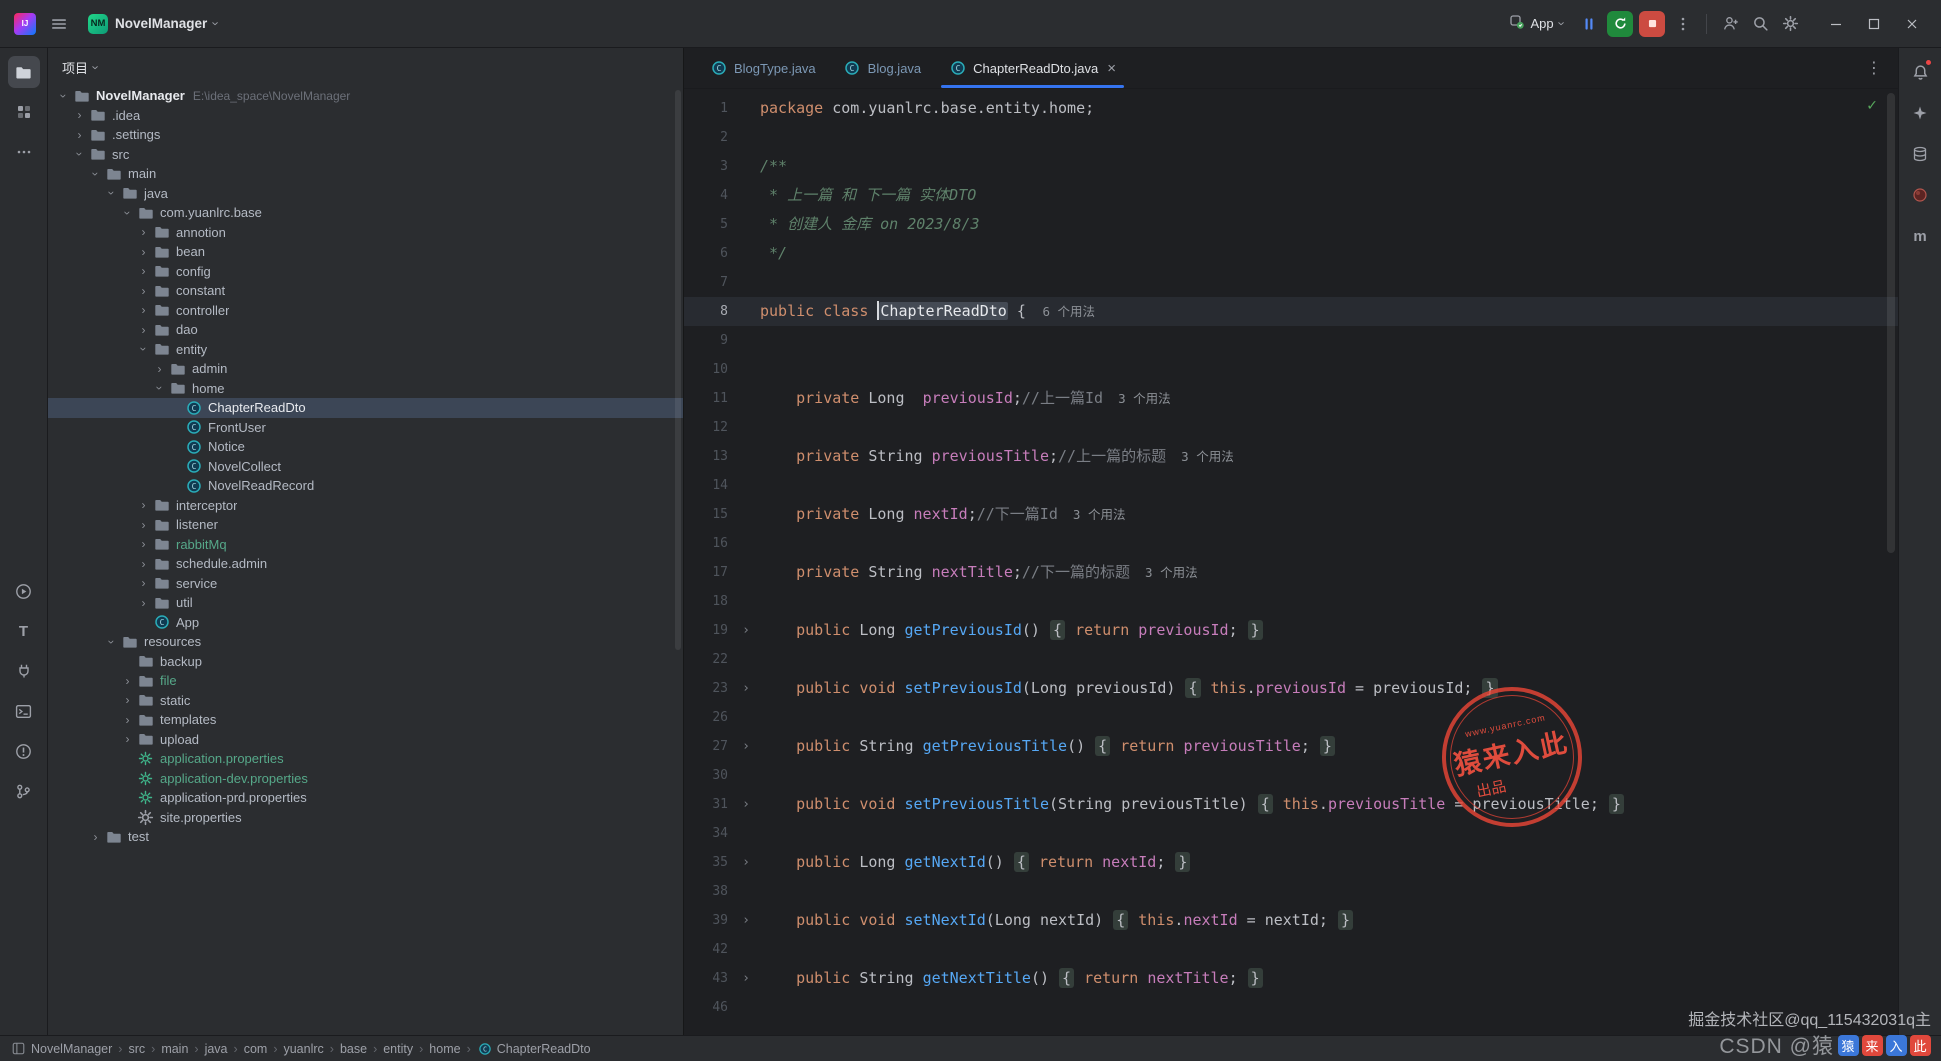 Image resolution: width=1941 pixels, height=1061 pixels. What do you see at coordinates (24, 791) in the screenshot?
I see `version-control-tool-icon` at bounding box center [24, 791].